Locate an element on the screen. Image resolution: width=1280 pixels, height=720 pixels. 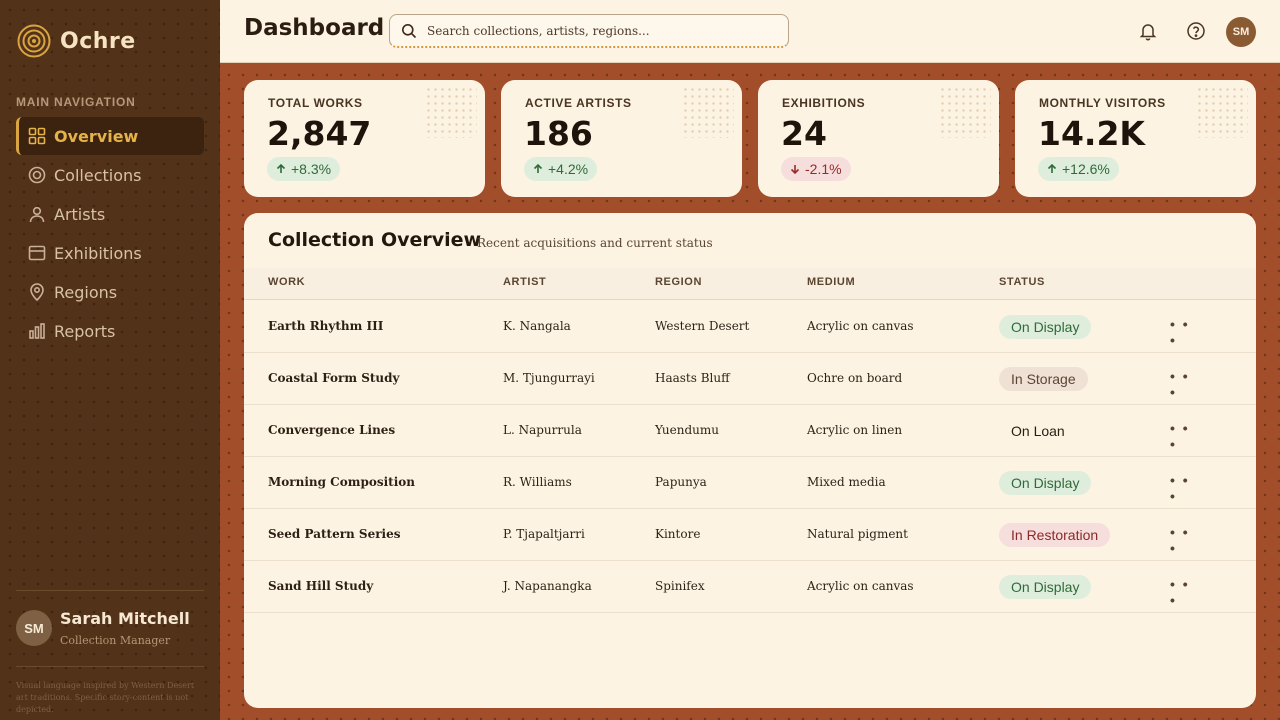
top-header: Dashboard SM is located at coordinates (750, 31).